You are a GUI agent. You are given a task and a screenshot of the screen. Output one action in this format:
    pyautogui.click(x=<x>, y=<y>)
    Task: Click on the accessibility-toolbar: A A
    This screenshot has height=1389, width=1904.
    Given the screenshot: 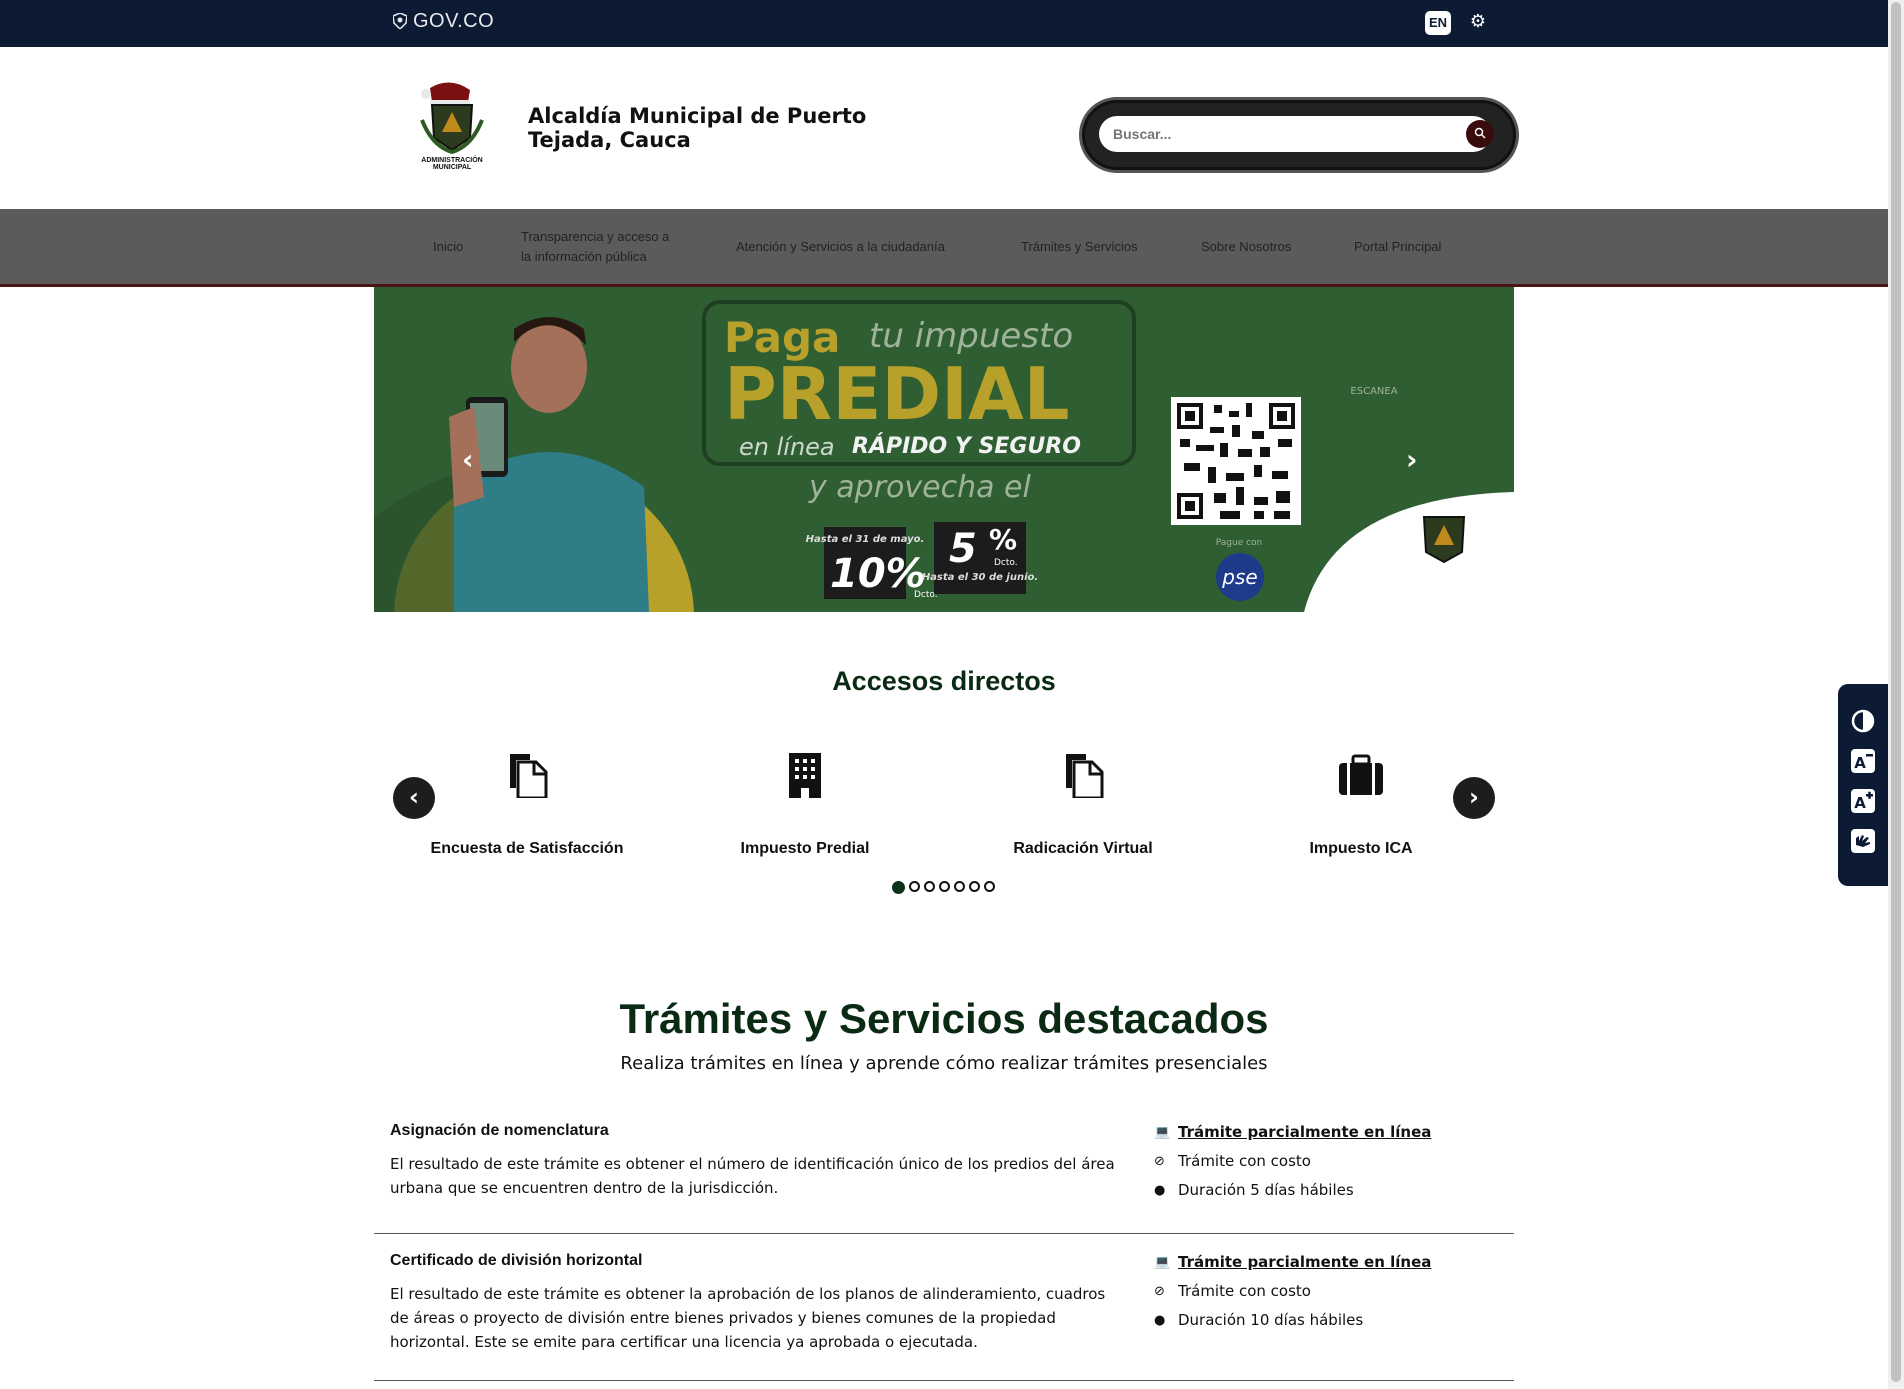 What is the action you would take?
    pyautogui.click(x=1863, y=785)
    